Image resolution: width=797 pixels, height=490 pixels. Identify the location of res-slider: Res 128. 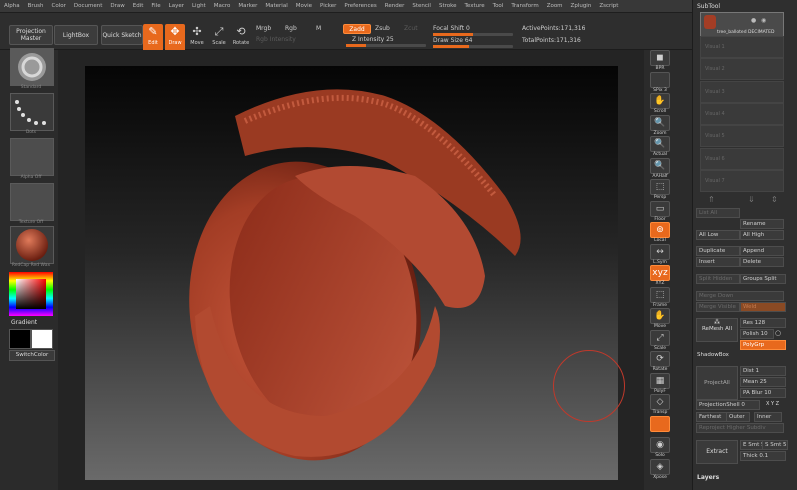
(763, 323).